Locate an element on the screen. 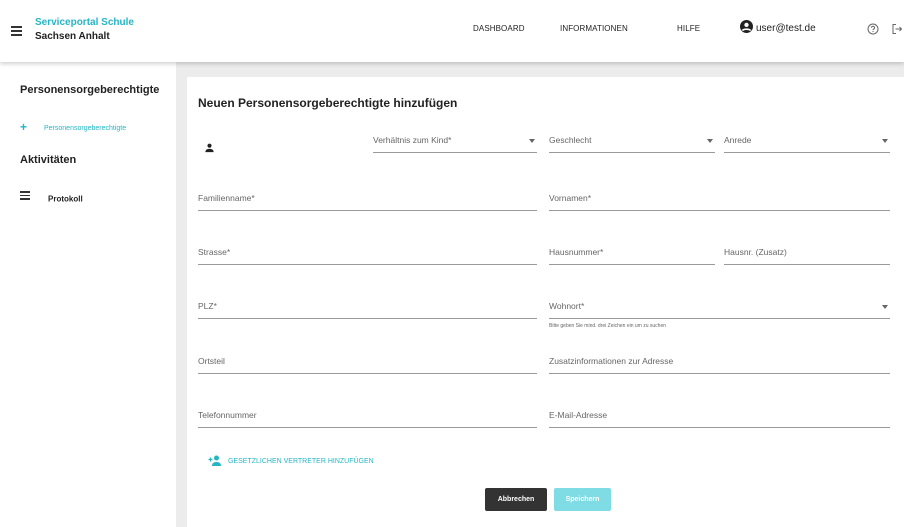 The width and height of the screenshot is (904, 527). relation-select: Verhältnis zum Kind* is located at coordinates (455, 141).